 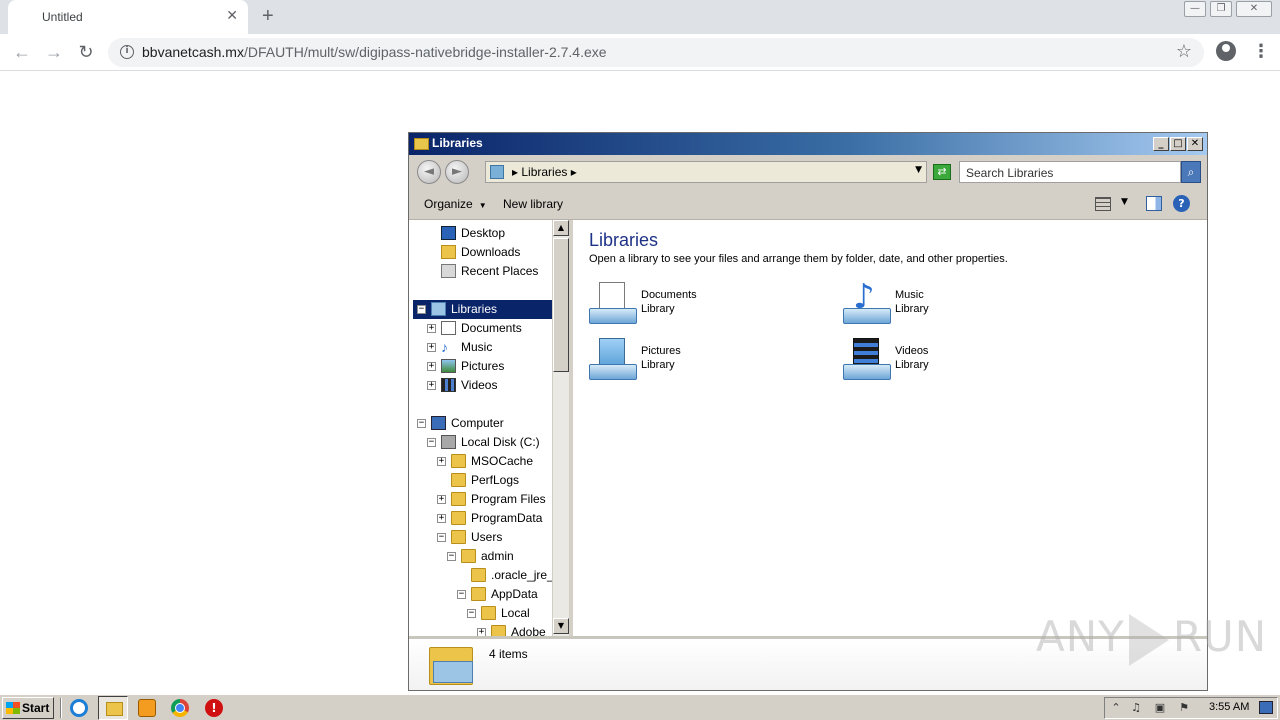 I want to click on show-desktop-icon, so click(x=1266, y=707).